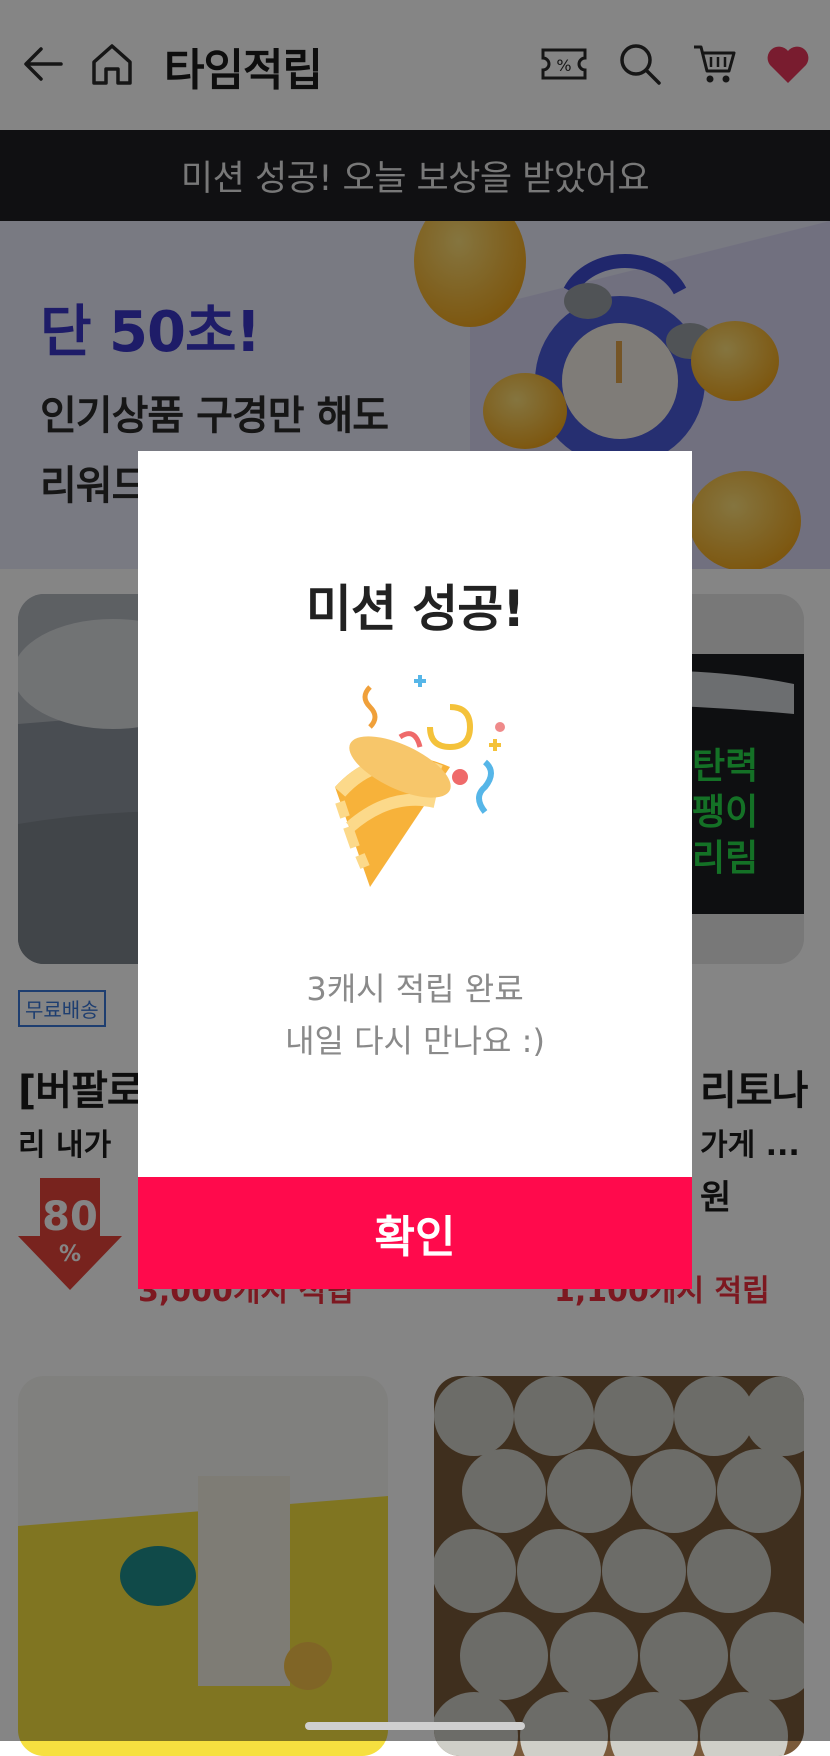 The width and height of the screenshot is (830, 1756). What do you see at coordinates (415, 989) in the screenshot?
I see `dialog-message-line-1: 3캐시 적립 완료` at bounding box center [415, 989].